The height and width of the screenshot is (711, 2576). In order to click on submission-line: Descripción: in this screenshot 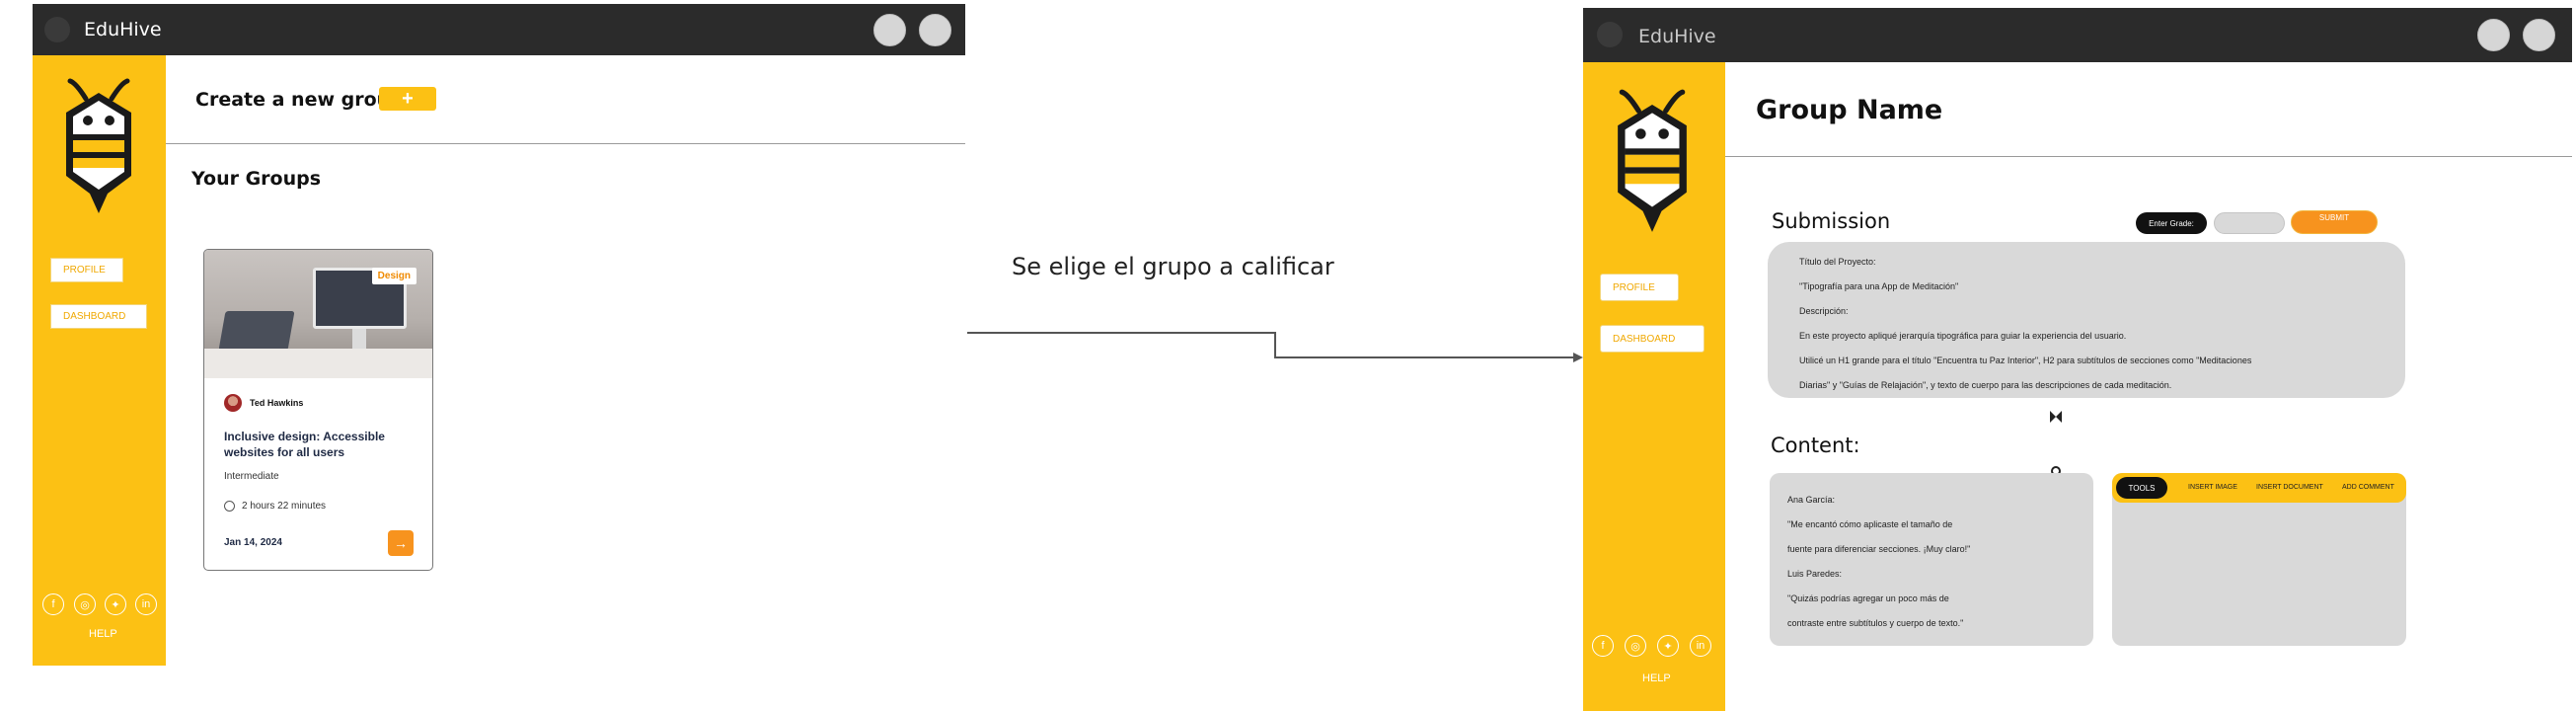, I will do `click(1824, 311)`.